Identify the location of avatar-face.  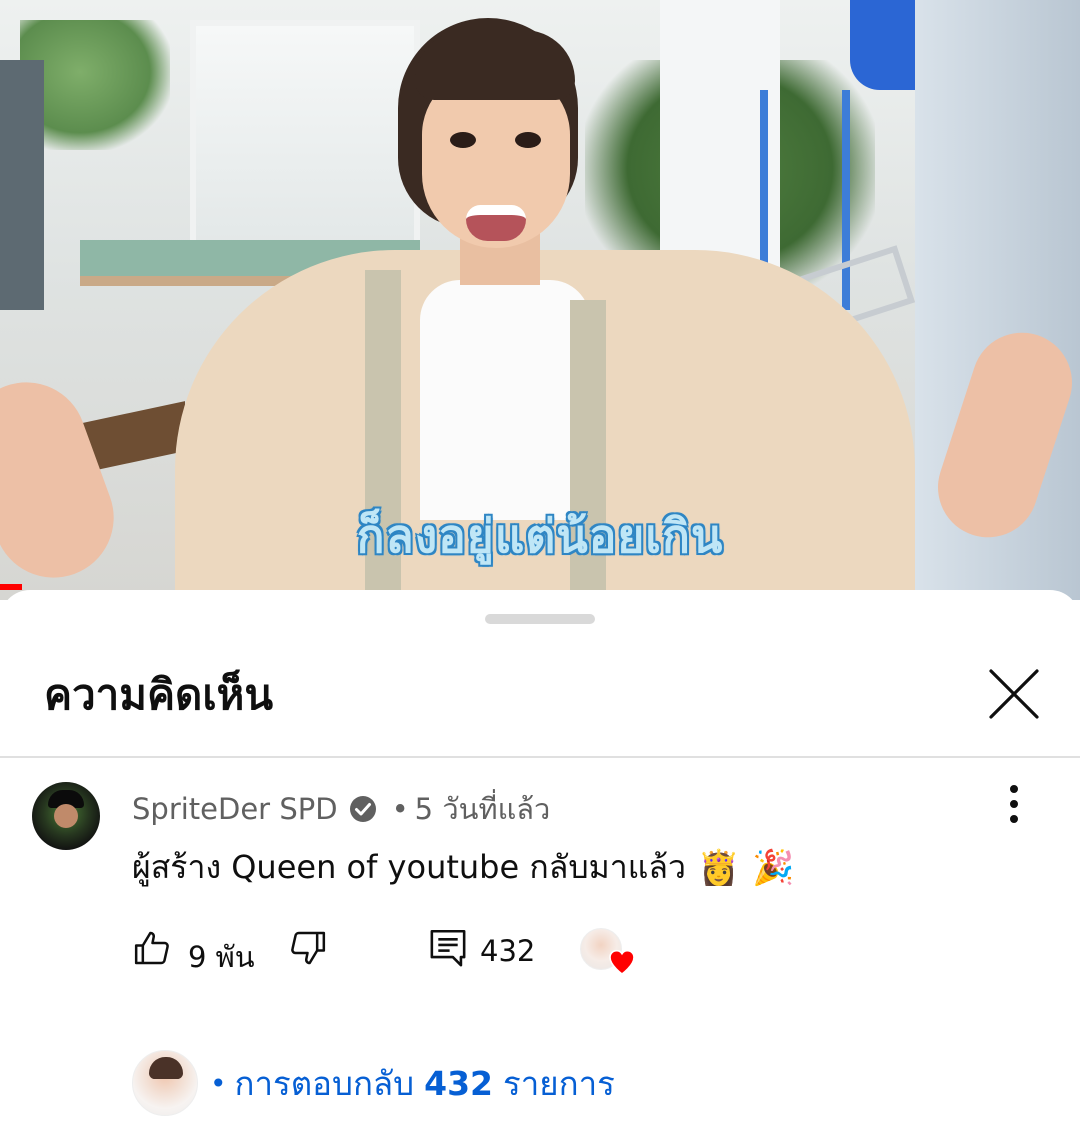
(66, 816).